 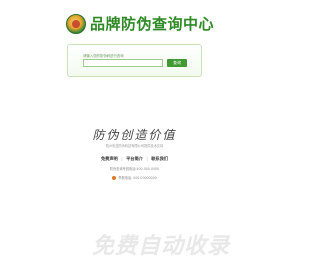 What do you see at coordinates (134, 135) in the screenshot?
I see `slogan-title: 防伪创造价值` at bounding box center [134, 135].